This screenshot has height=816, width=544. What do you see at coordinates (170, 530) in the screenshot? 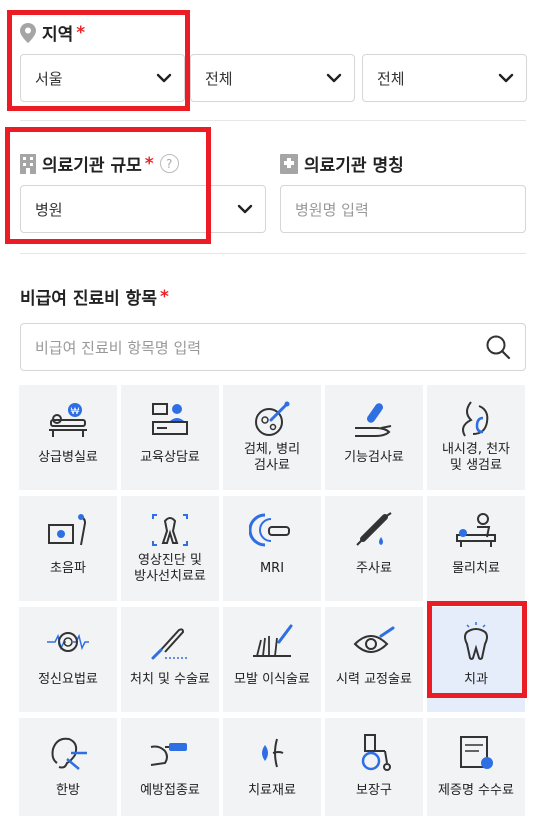
I see `xray-icon` at bounding box center [170, 530].